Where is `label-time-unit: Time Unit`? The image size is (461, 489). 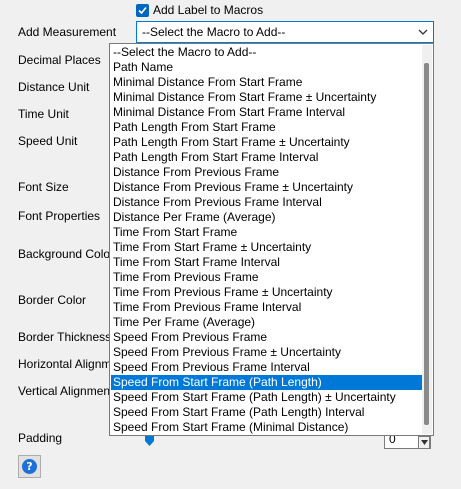 label-time-unit: Time Unit is located at coordinates (43, 114).